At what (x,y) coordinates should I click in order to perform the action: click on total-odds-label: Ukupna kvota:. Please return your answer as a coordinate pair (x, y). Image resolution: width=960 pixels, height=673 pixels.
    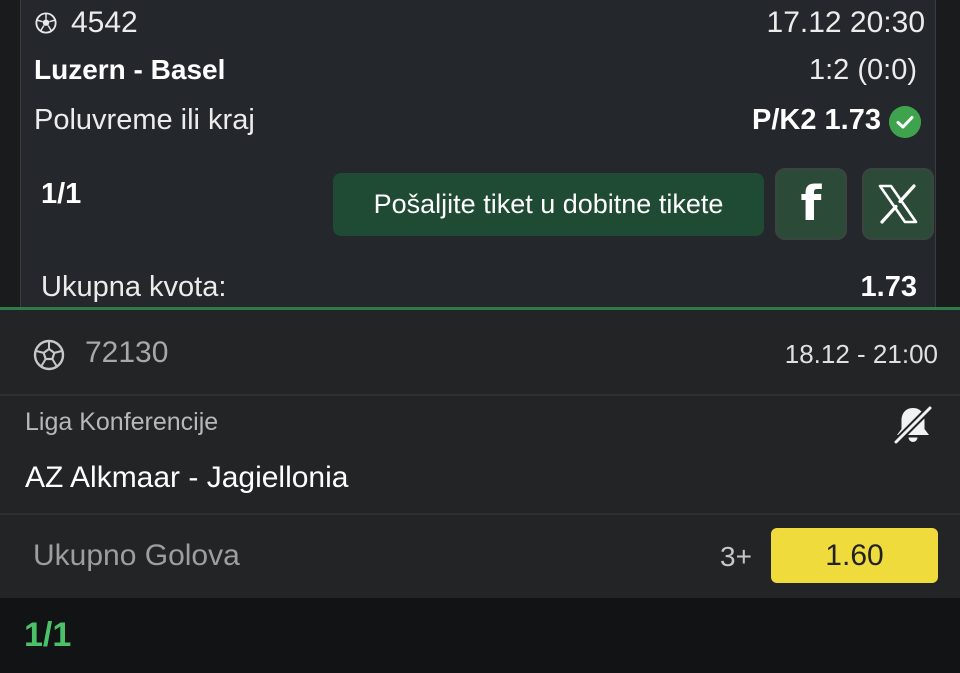
    Looking at the image, I should click on (134, 287).